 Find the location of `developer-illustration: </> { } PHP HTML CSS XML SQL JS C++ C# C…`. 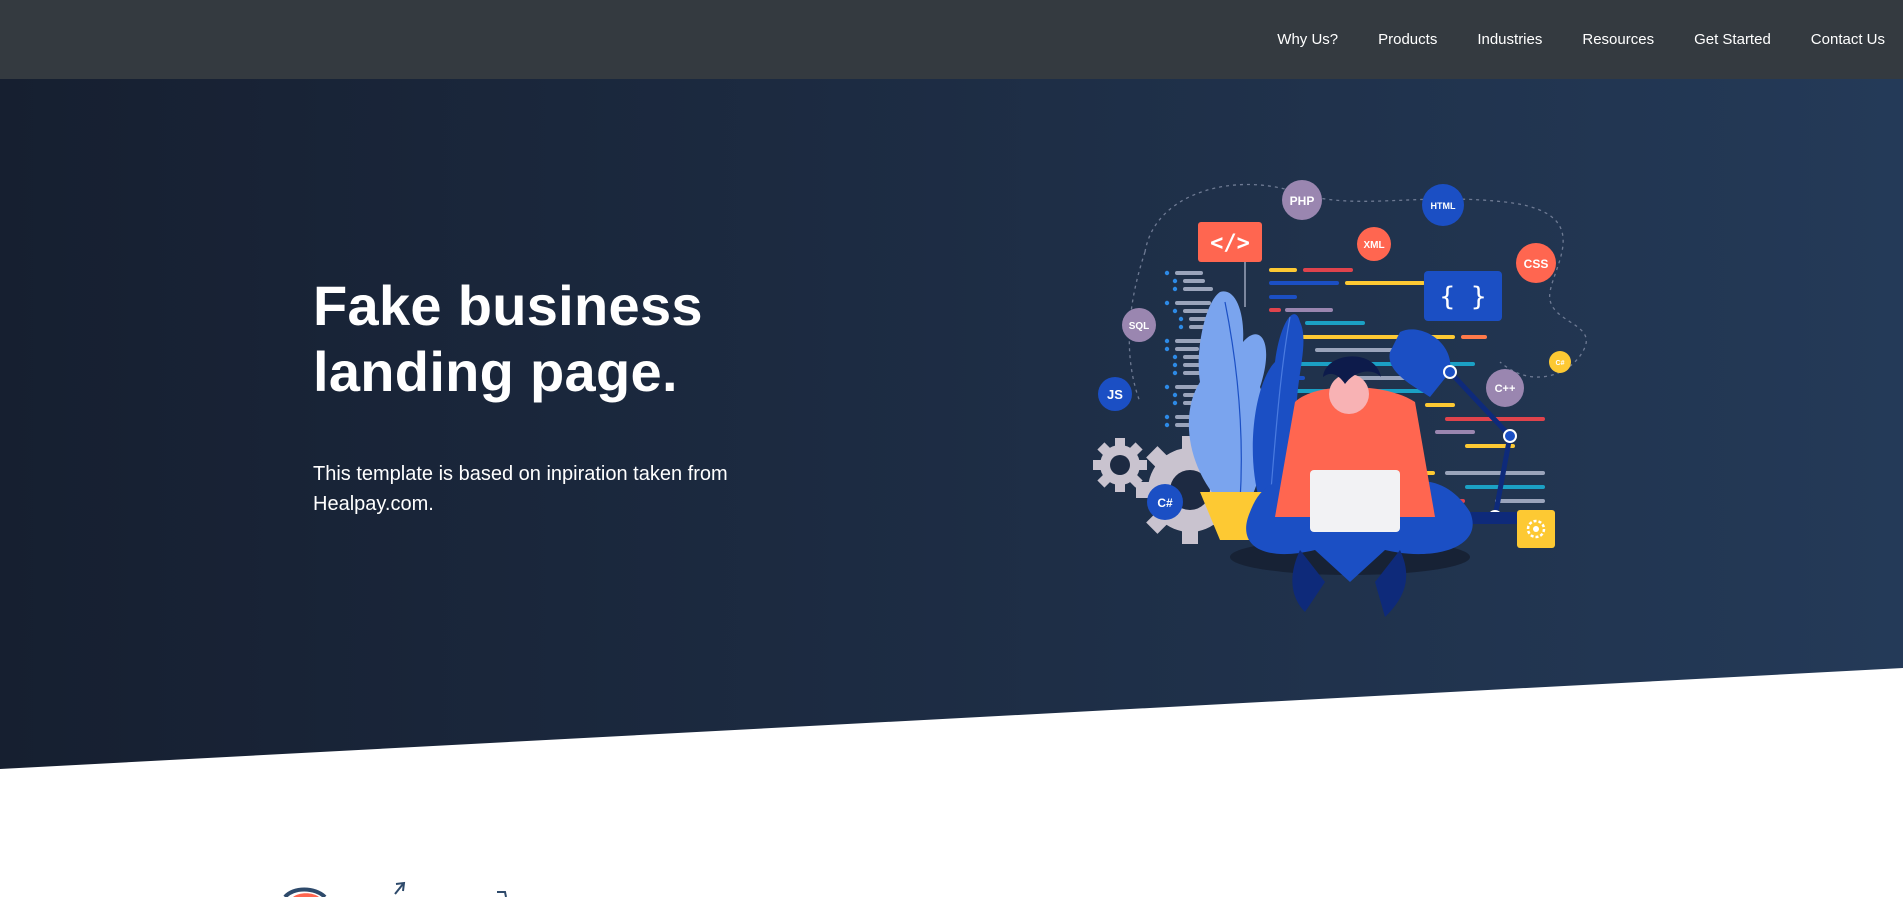

developer-illustration: </> { } PHP HTML CSS XML SQL JS C++ C# C… is located at coordinates (1340, 398).